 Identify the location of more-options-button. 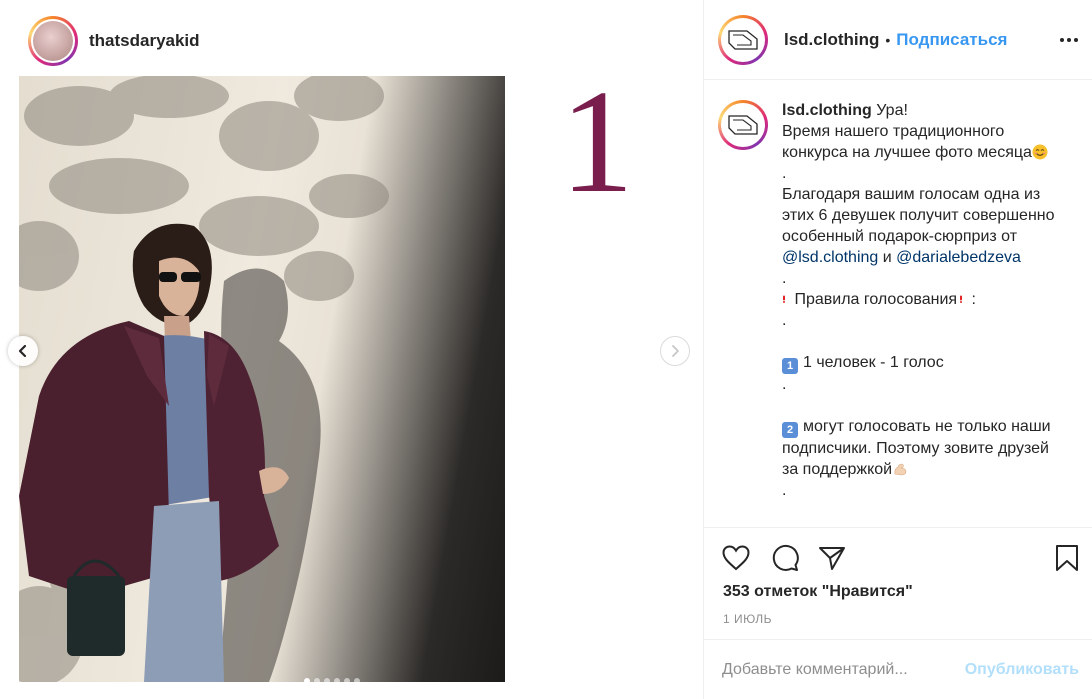
(1069, 40).